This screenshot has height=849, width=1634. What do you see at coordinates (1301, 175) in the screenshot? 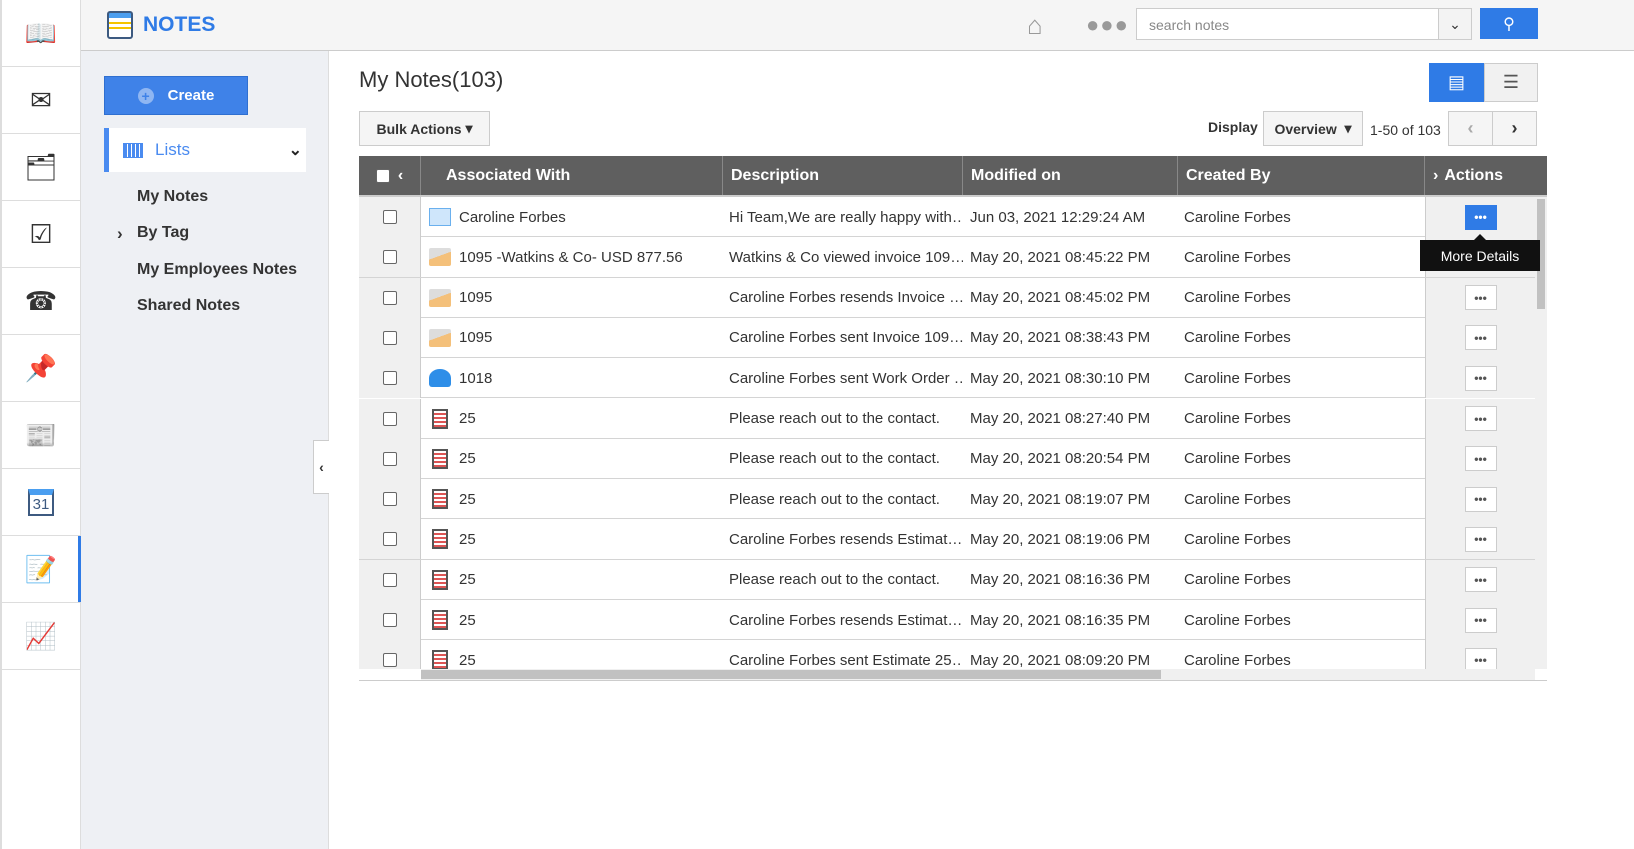
I see `col-created-by: Created By` at bounding box center [1301, 175].